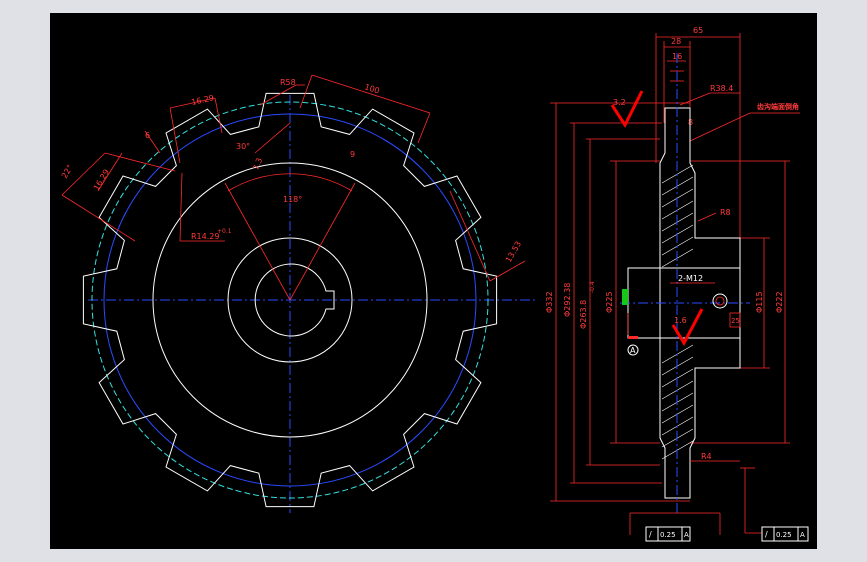  I want to click on note-chamfer: 齿沟端面倒角, so click(778, 106).